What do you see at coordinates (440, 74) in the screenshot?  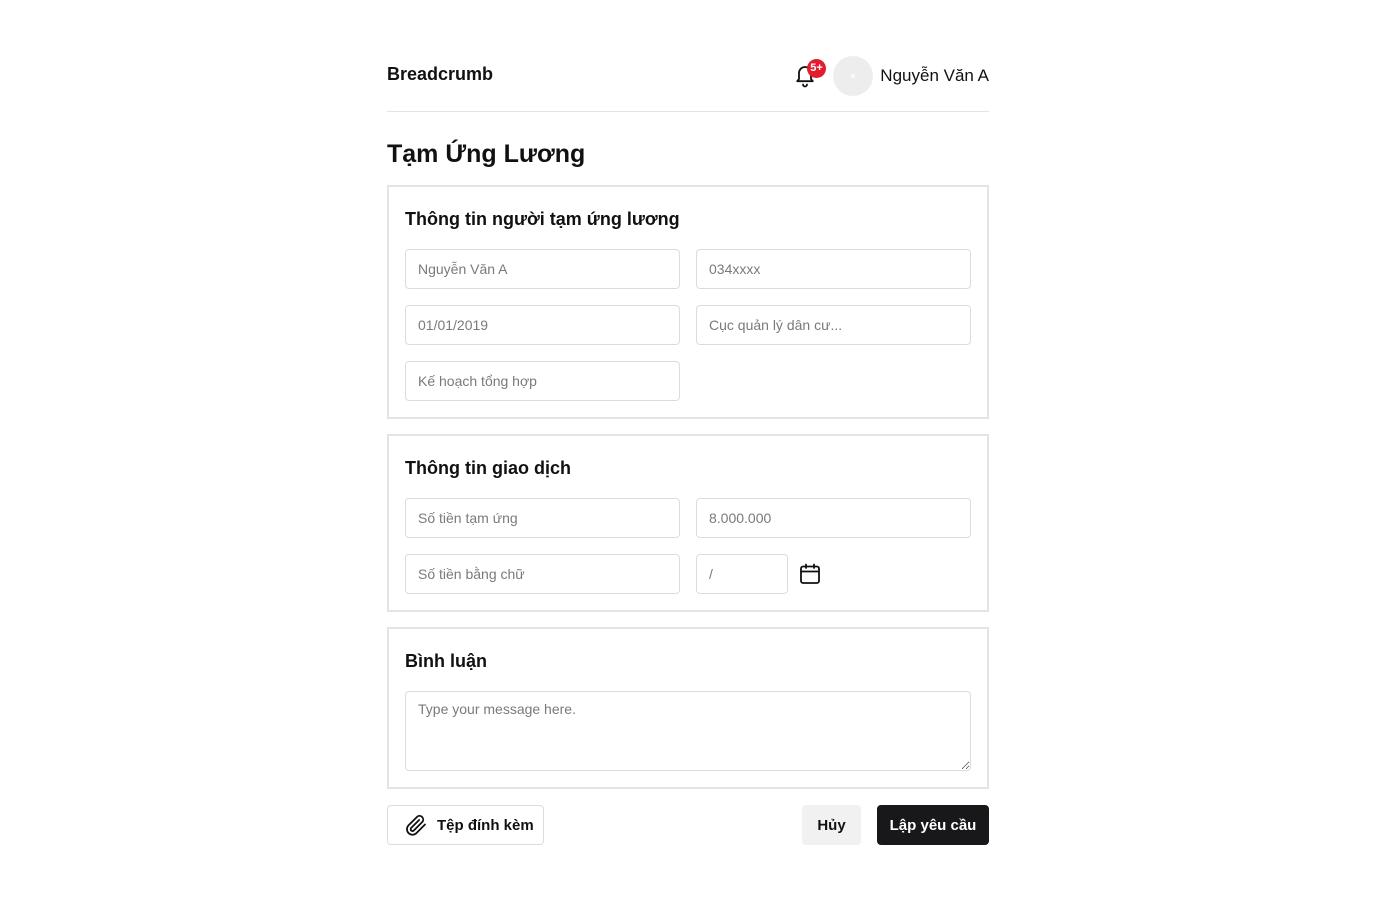 I see `breadcrumb: Breadcrumb` at bounding box center [440, 74].